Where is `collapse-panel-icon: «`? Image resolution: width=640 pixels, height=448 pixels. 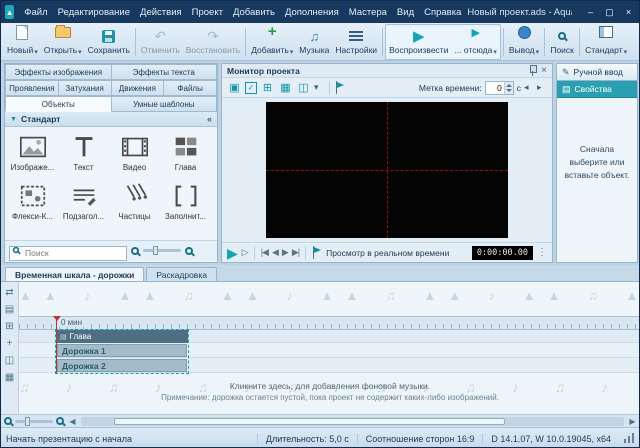
collapse-panel-icon: « is located at coordinates (209, 119).